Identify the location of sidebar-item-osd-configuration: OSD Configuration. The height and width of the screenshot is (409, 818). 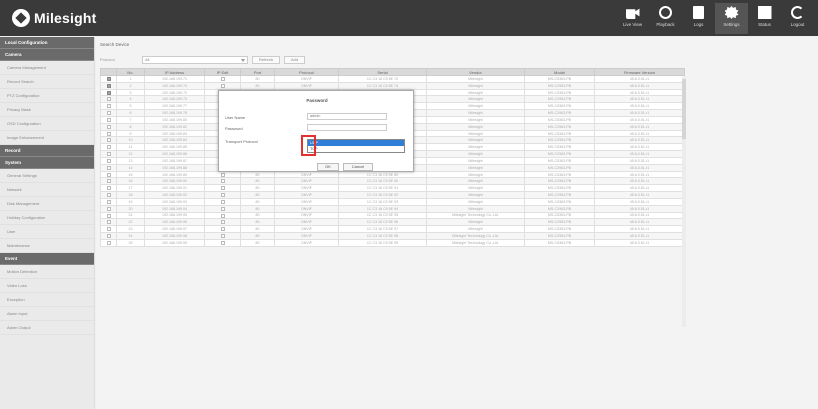
(47, 124).